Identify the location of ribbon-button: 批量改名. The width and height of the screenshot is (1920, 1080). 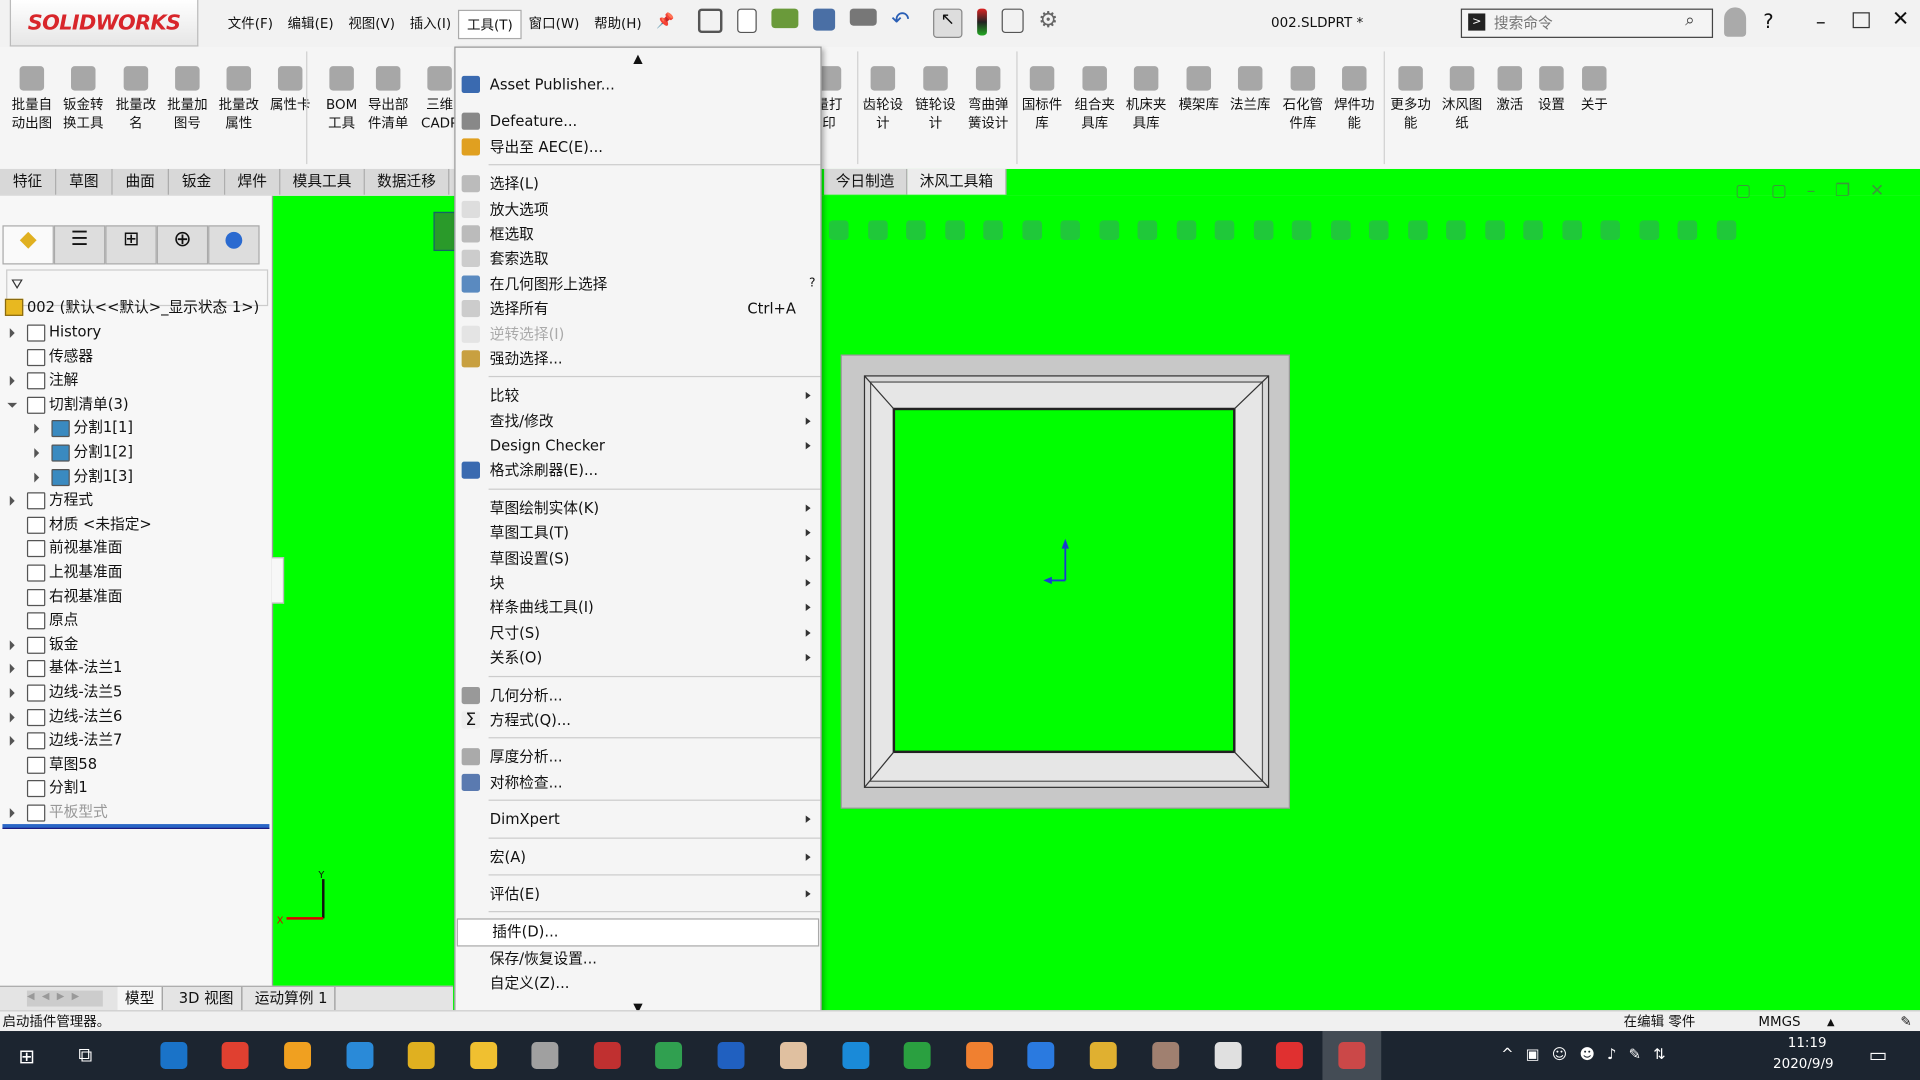
(135, 99).